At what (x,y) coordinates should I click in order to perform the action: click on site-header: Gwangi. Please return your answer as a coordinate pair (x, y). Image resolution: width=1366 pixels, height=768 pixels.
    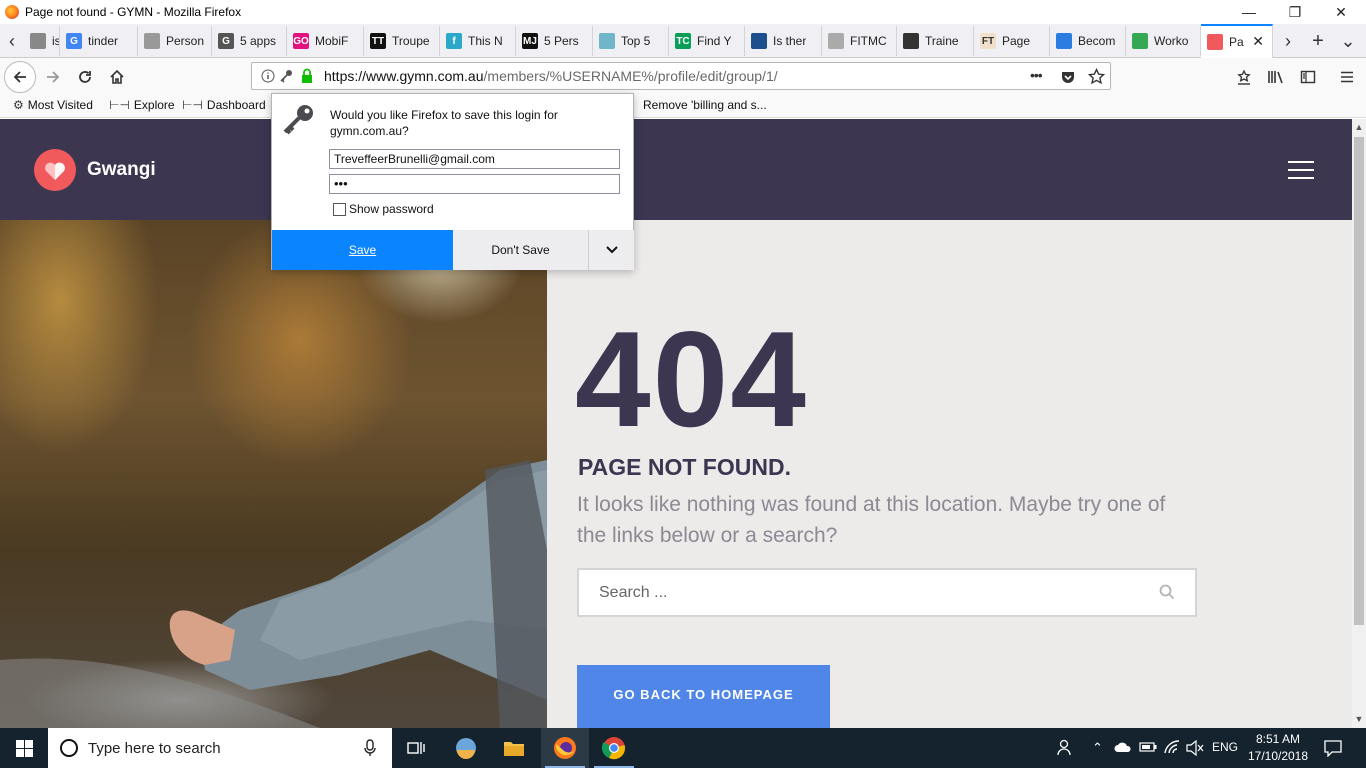
    Looking at the image, I should click on (676, 169).